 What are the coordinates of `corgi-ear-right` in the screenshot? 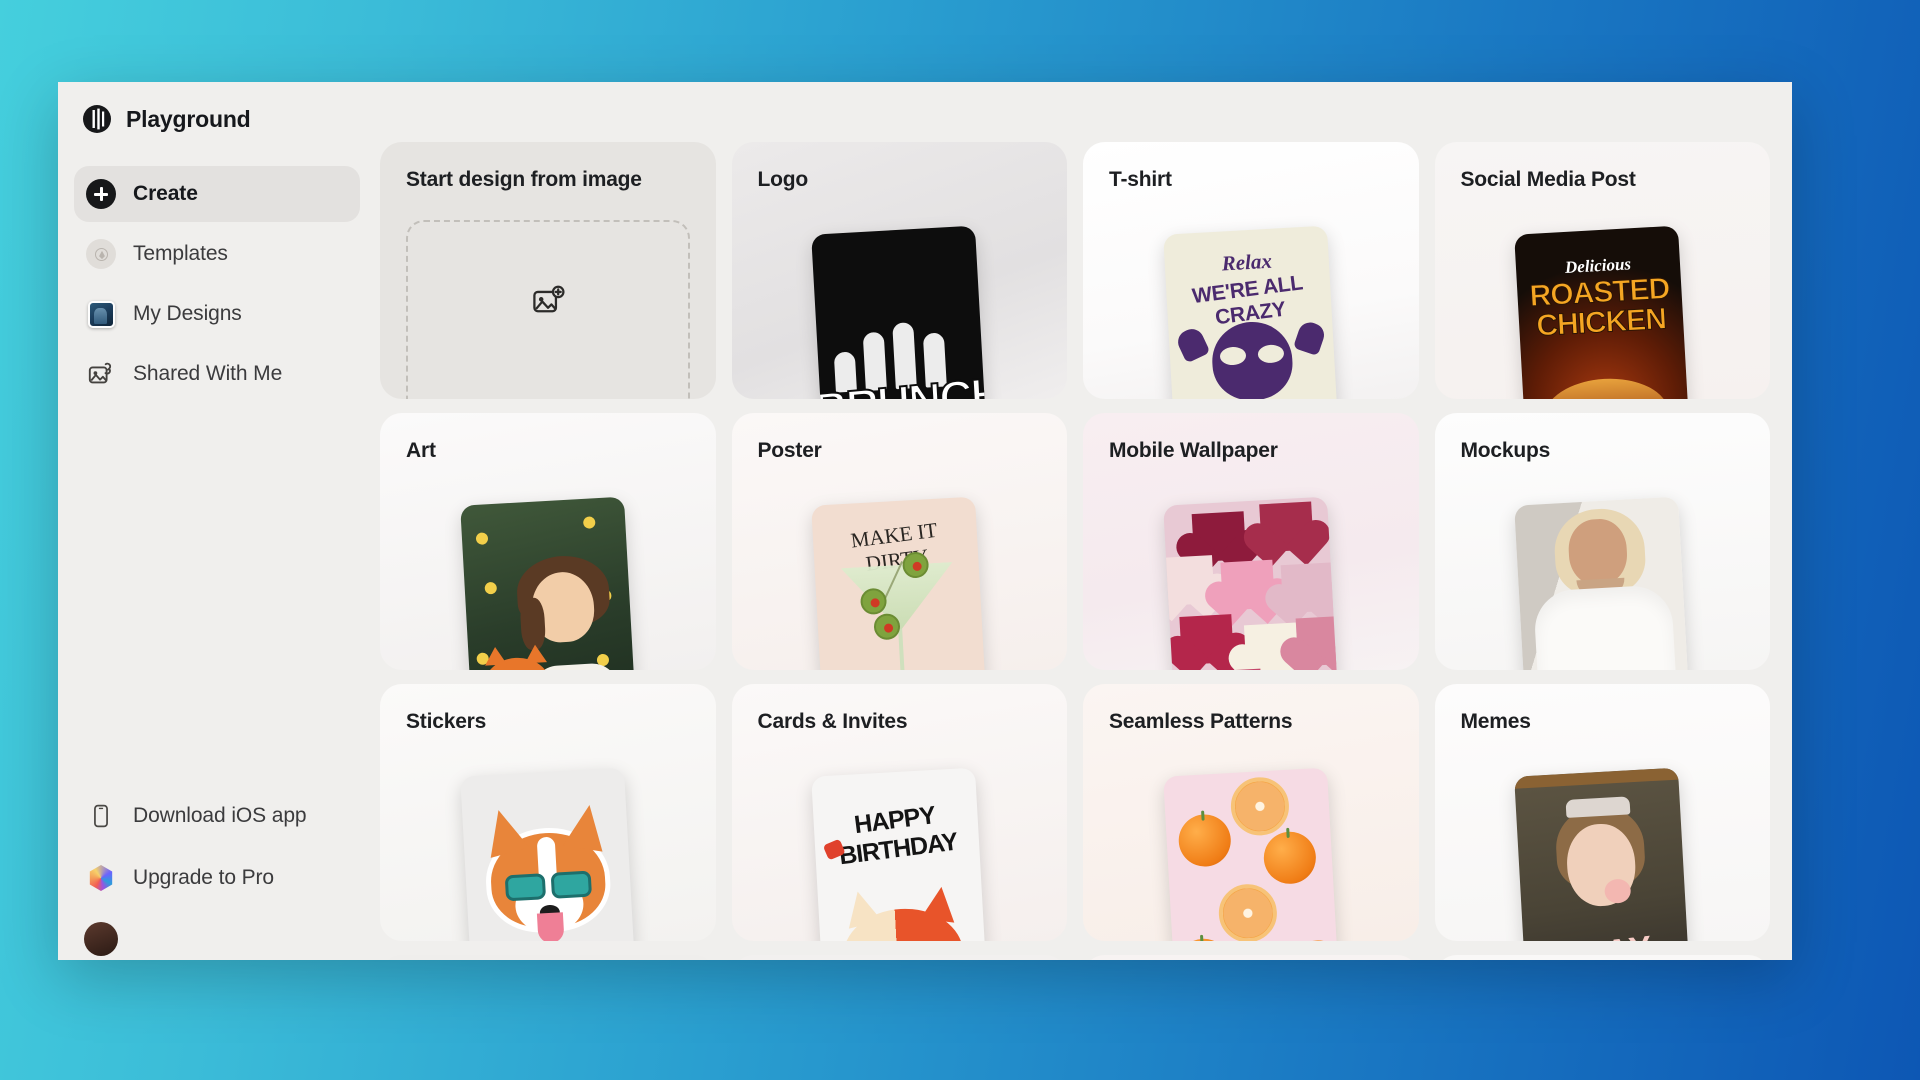 It's located at (585, 826).